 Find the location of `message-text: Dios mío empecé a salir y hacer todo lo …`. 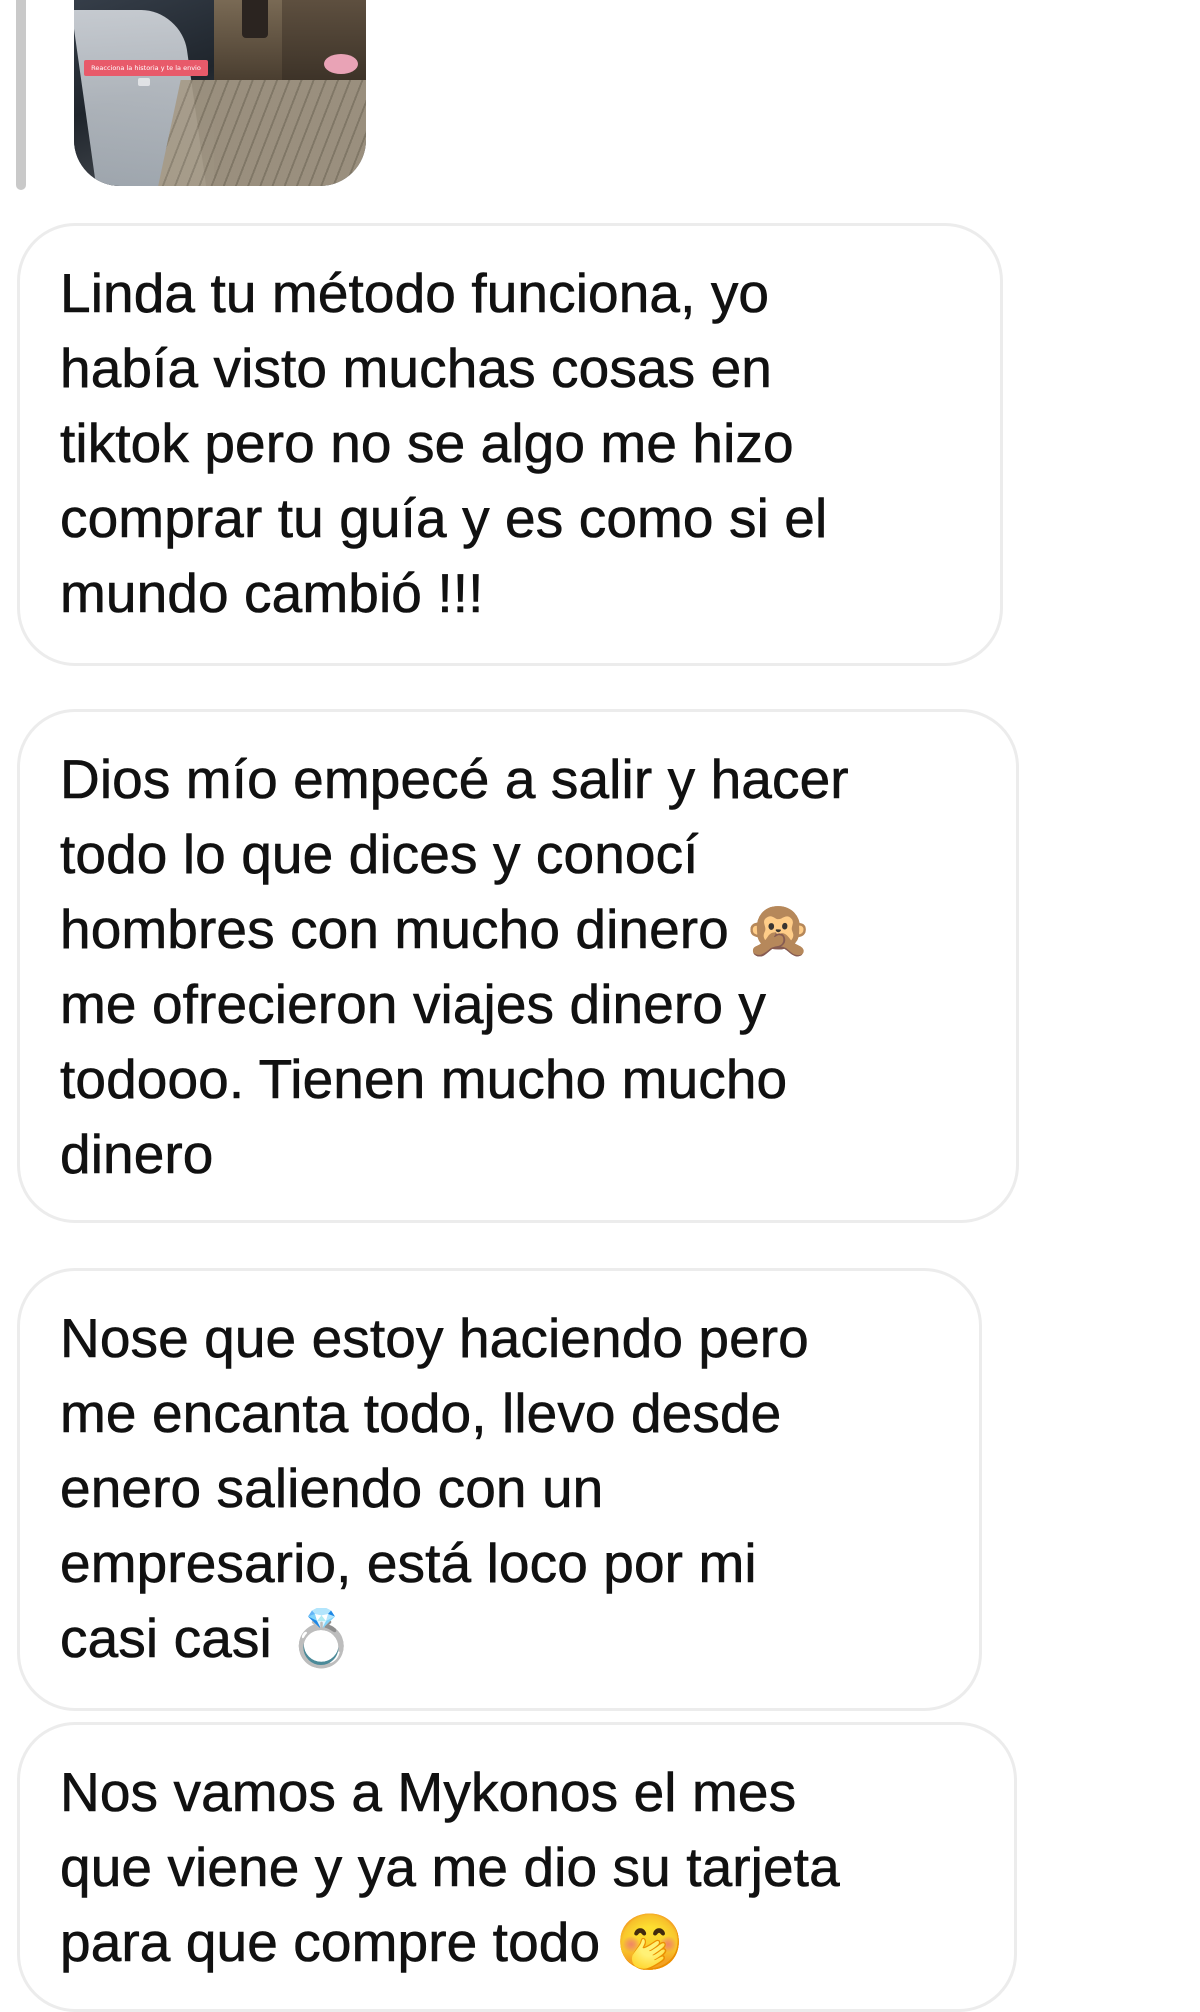

message-text: Dios mío empecé a salir y hacer todo lo … is located at coordinates (454, 967).